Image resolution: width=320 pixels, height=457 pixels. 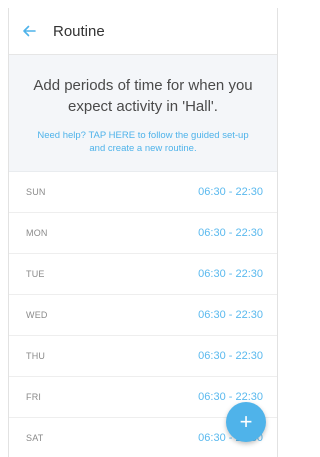 What do you see at coordinates (143, 356) in the screenshot?
I see `routine-row-thu: THU 06:30 - 22:30` at bounding box center [143, 356].